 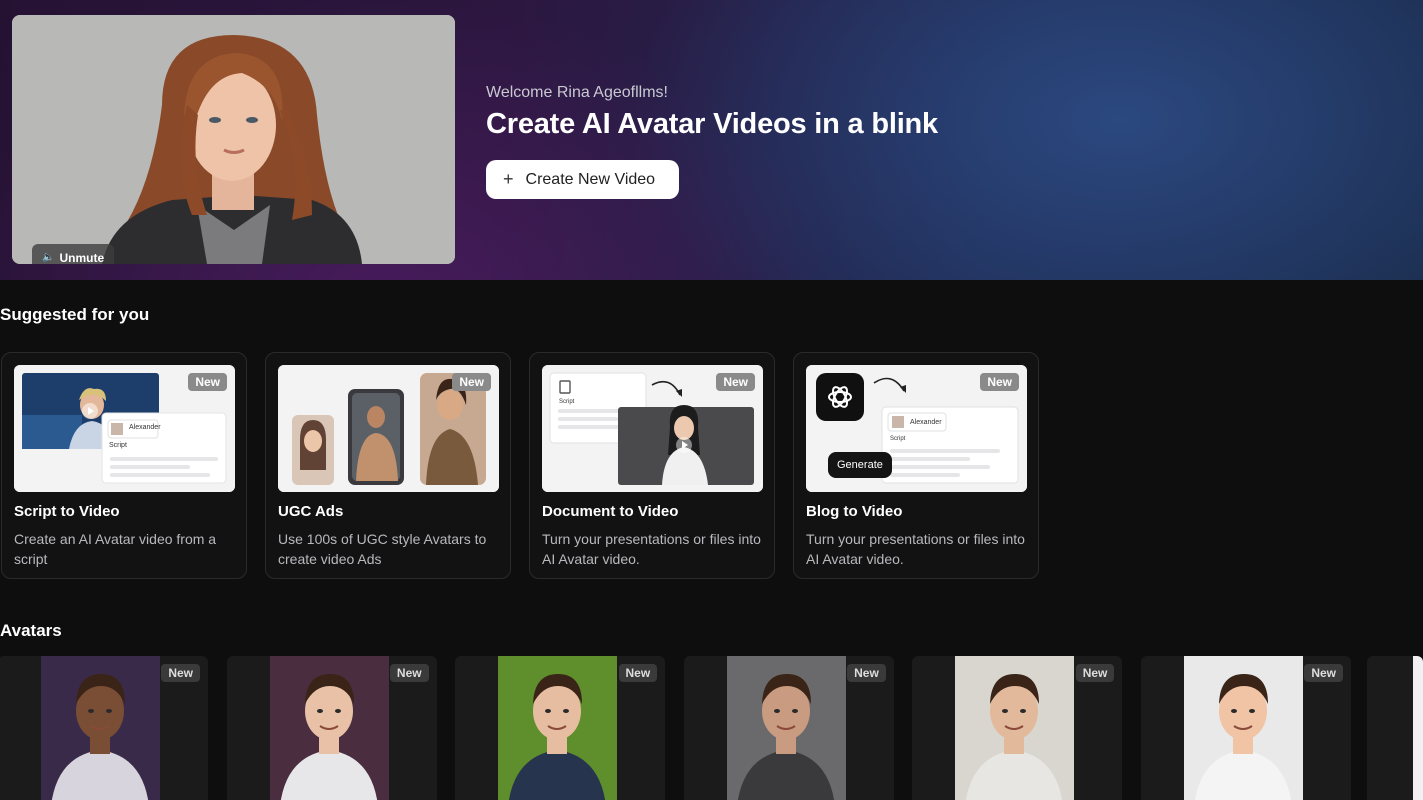 What do you see at coordinates (48, 257) in the screenshot?
I see `speaker-muted-icon: 🔈` at bounding box center [48, 257].